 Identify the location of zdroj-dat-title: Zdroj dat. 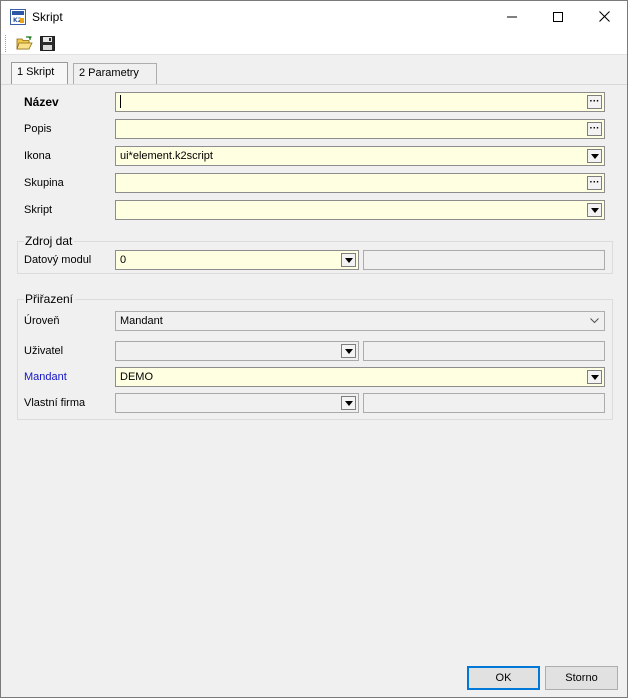
(49, 241).